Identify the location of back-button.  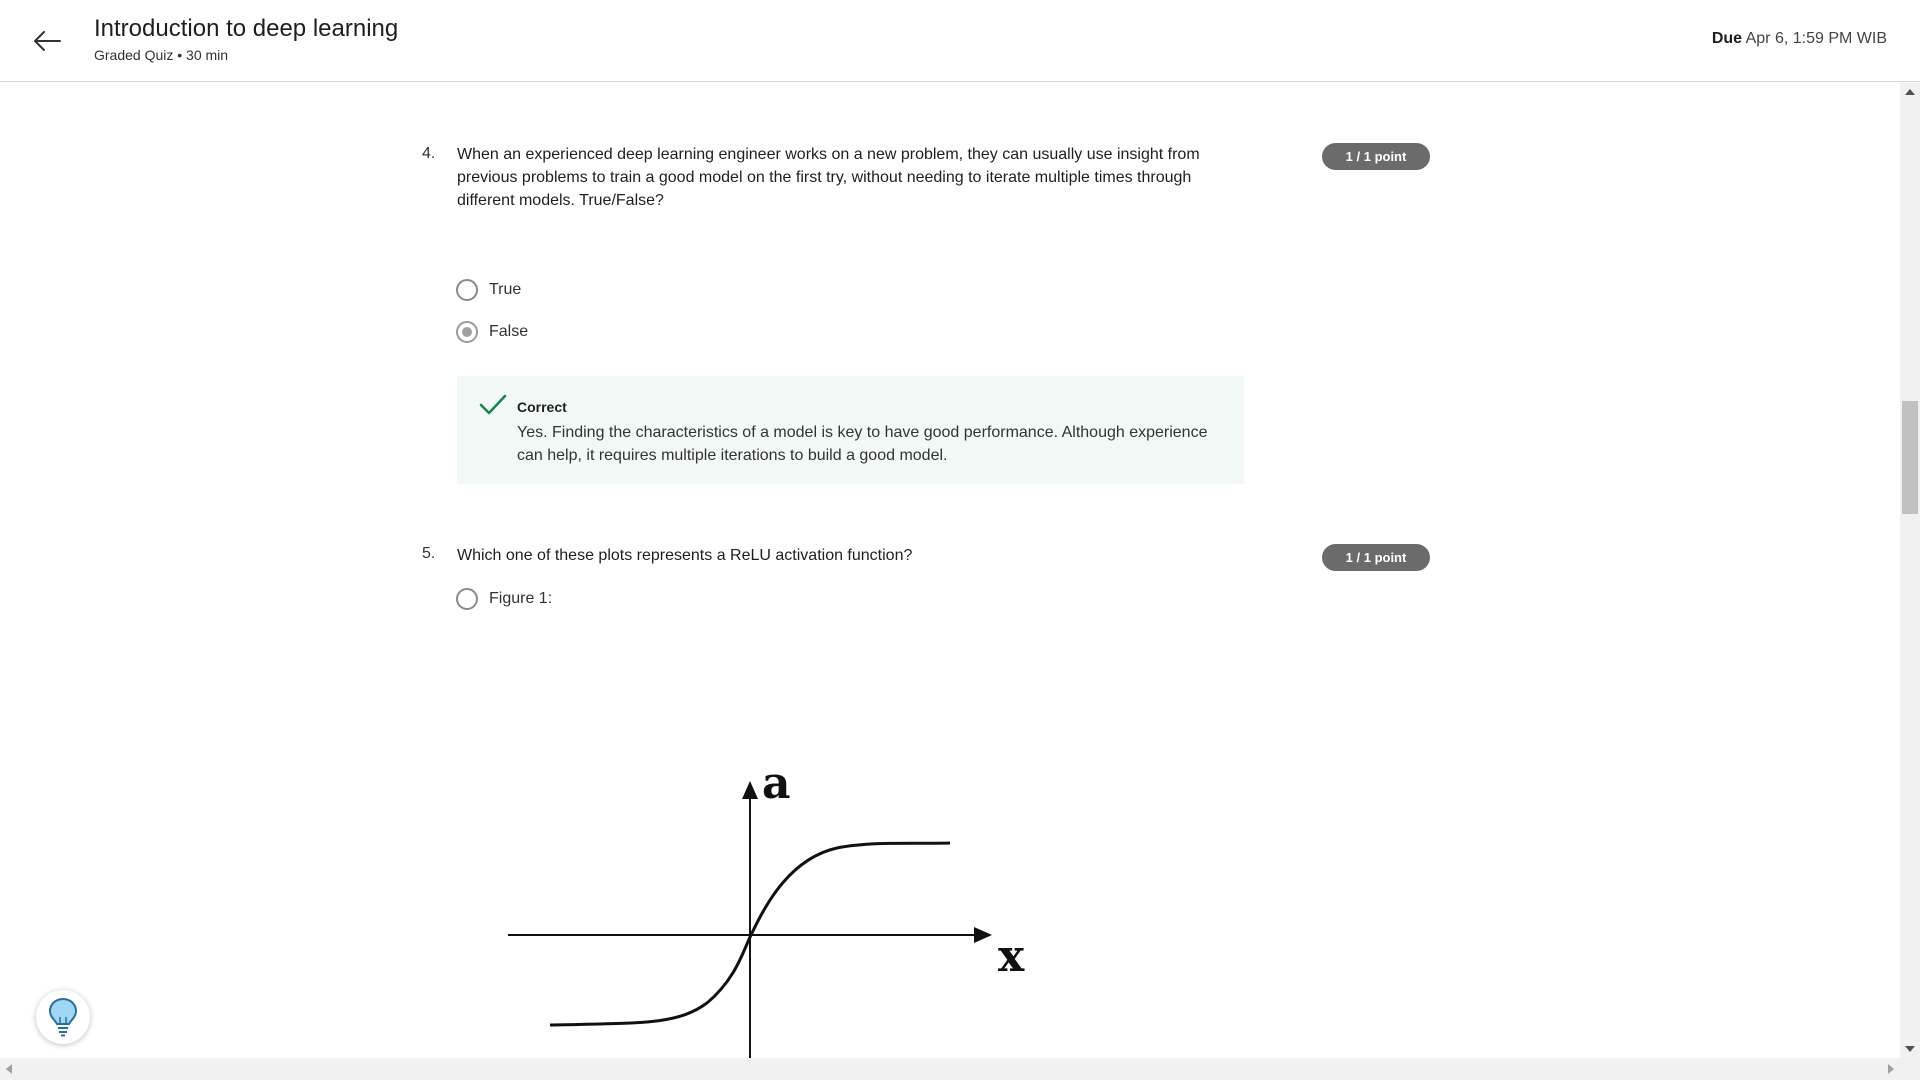
(47, 41).